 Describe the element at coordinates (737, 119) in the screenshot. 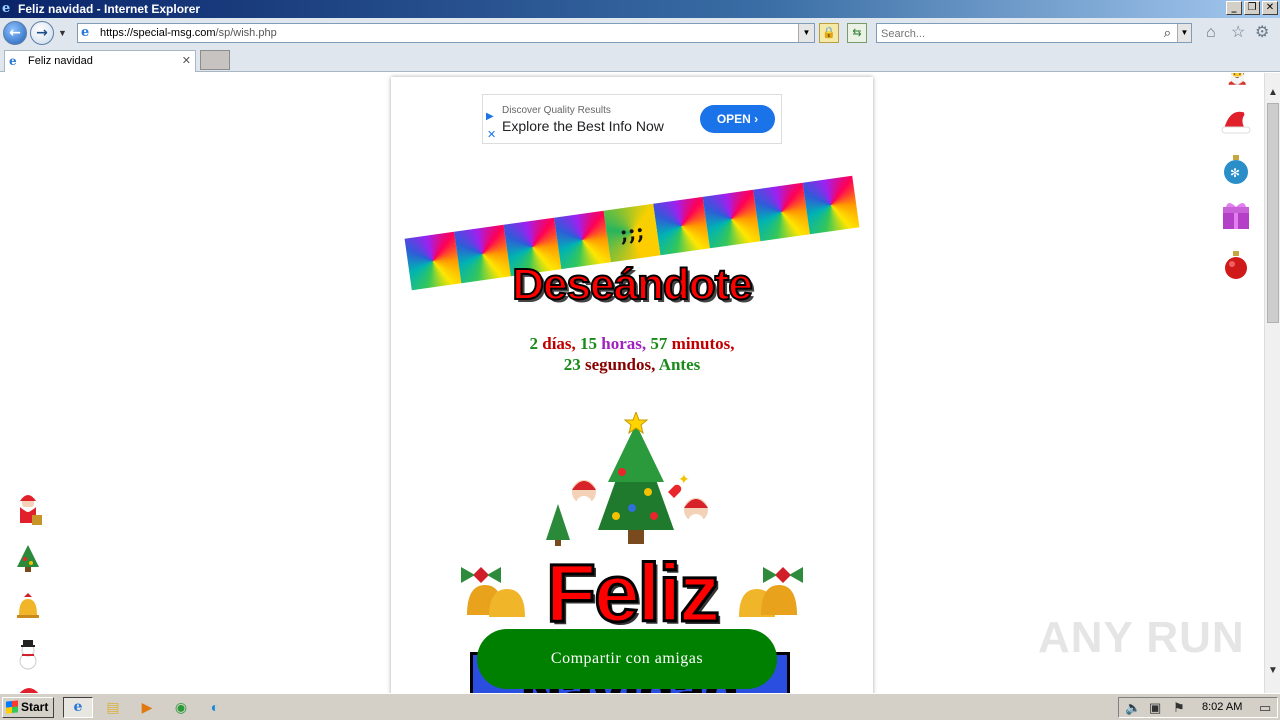

I see `ad-open-button: OPEN ›` at that location.